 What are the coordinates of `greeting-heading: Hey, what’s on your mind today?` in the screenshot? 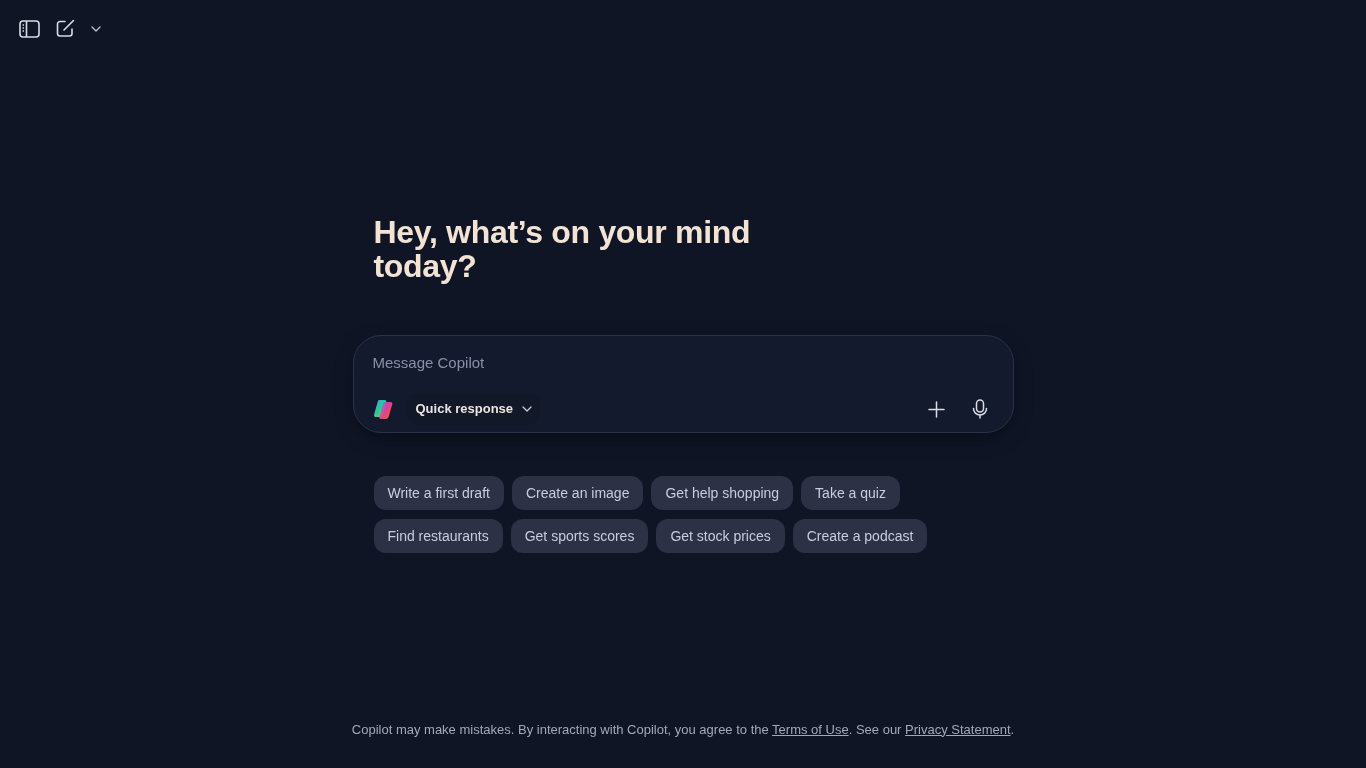 It's located at (562, 249).